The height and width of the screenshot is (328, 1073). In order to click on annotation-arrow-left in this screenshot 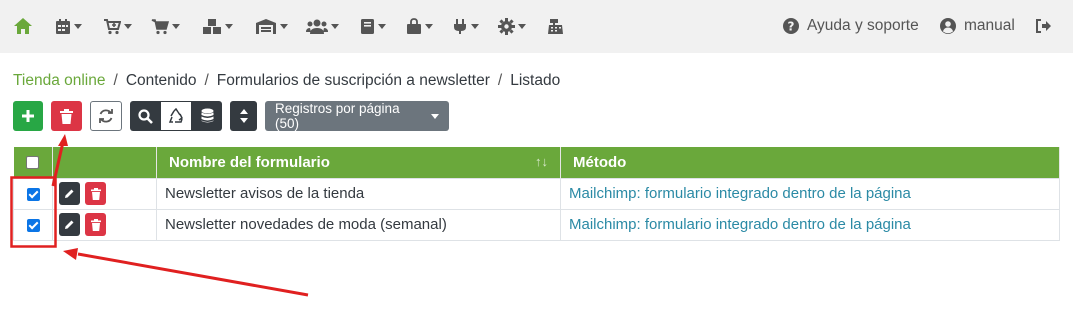, I will do `click(193, 274)`.